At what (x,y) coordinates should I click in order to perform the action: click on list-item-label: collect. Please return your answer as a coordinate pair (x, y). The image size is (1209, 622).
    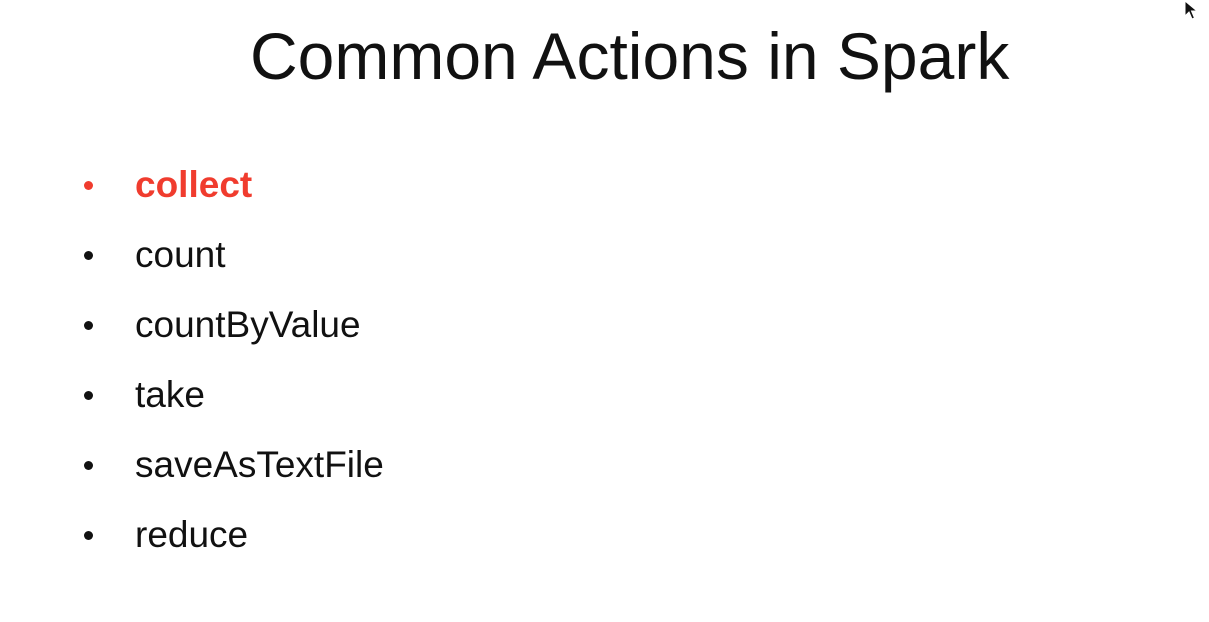
    Looking at the image, I should click on (194, 184).